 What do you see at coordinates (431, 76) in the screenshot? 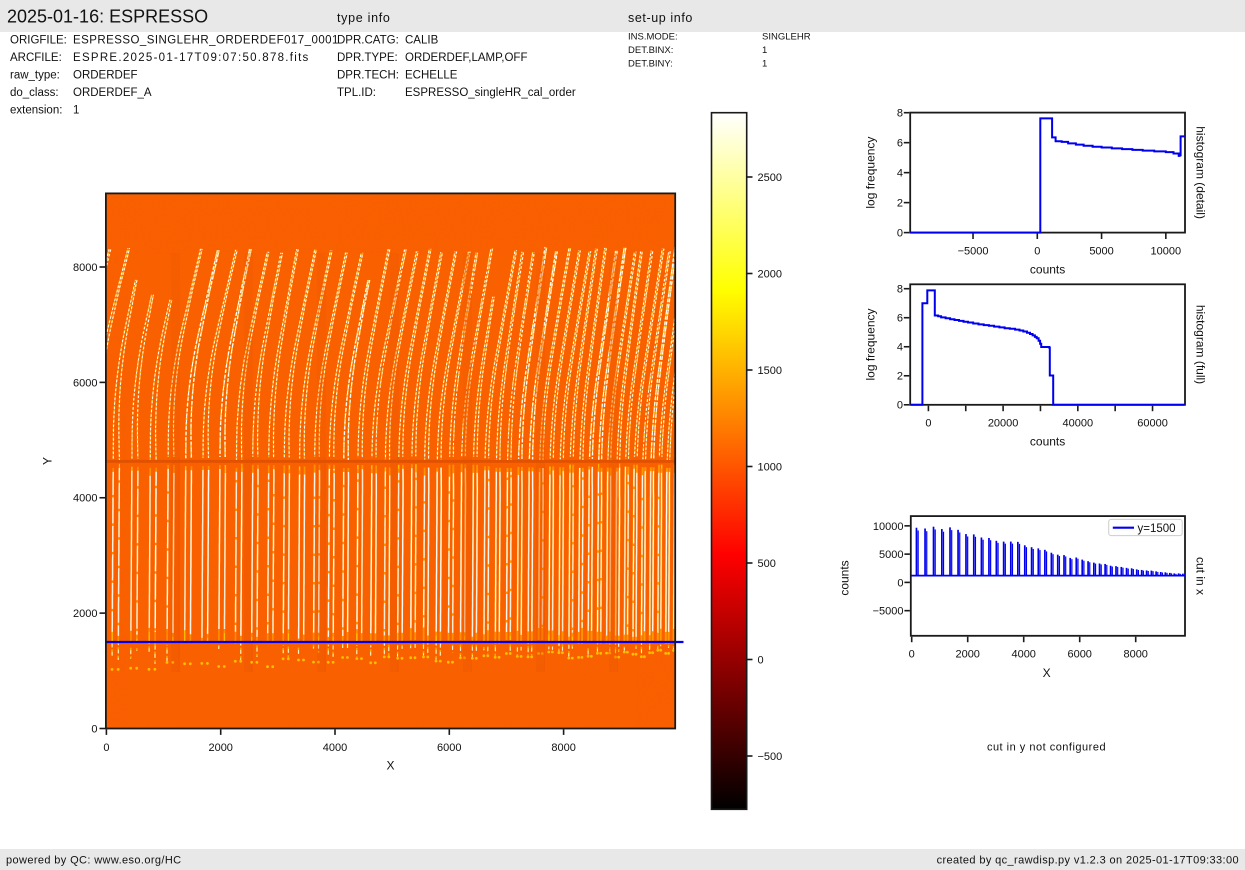
I see `svg-text: ECHELLE` at bounding box center [431, 76].